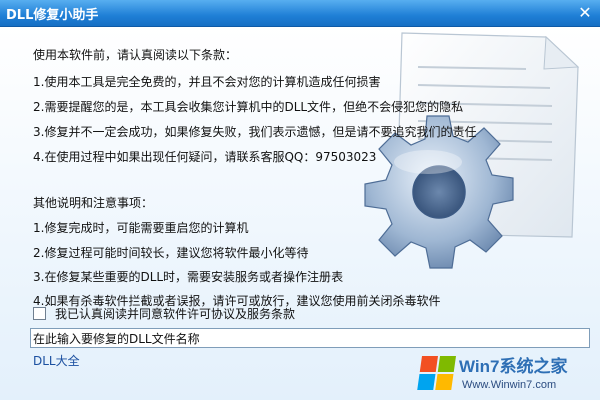 This screenshot has height=400, width=600. Describe the element at coordinates (175, 313) in the screenshot. I see `agreement-label: 我已认真阅读并同意软件许可协议及服务条款` at that location.